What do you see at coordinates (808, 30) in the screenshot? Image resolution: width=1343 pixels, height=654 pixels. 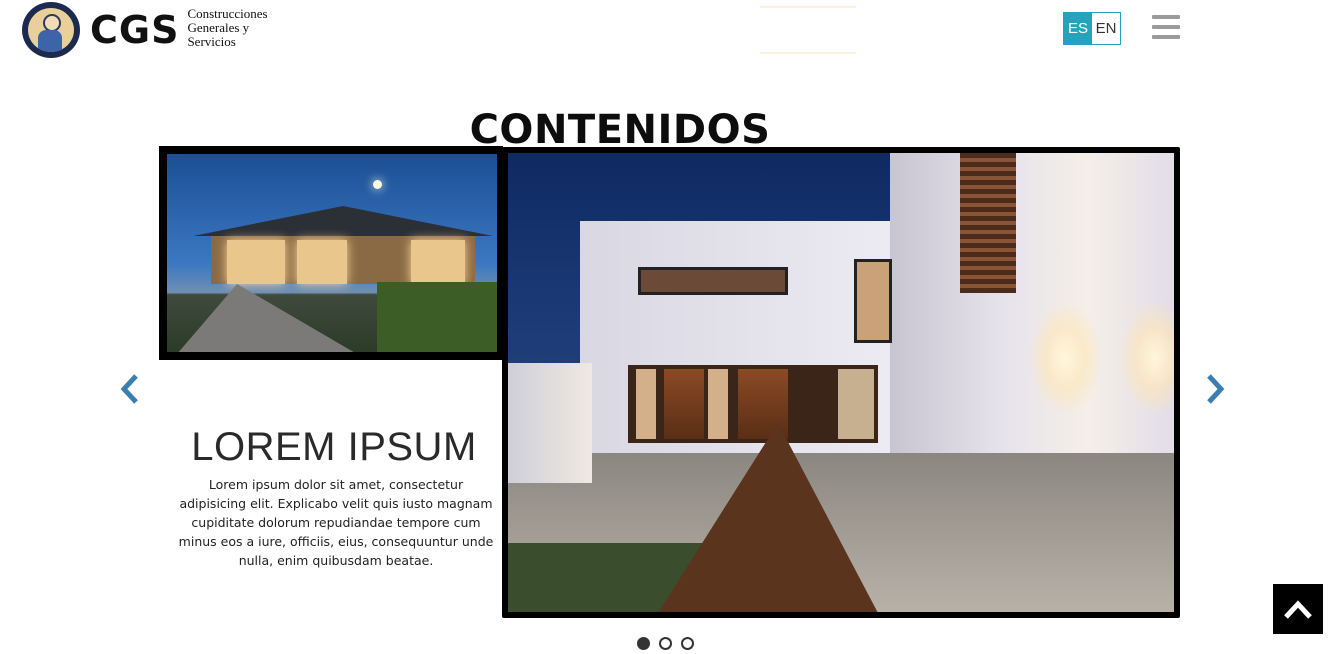 I see `faint-decoration` at bounding box center [808, 30].